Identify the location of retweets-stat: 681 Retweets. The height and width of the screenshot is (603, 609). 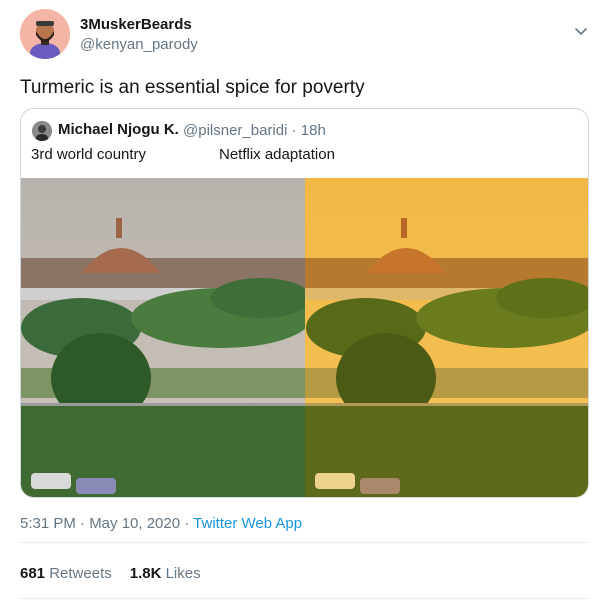
(66, 573).